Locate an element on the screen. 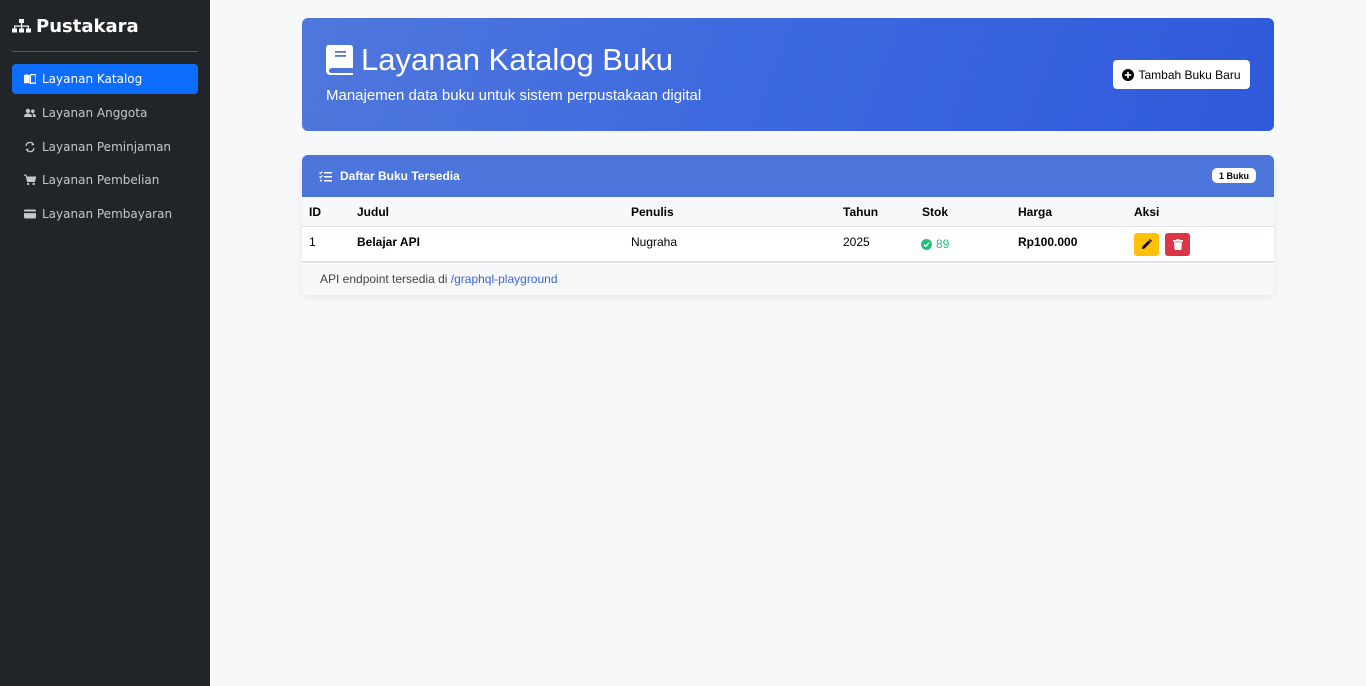  plus-circle-icon is located at coordinates (1128, 74).